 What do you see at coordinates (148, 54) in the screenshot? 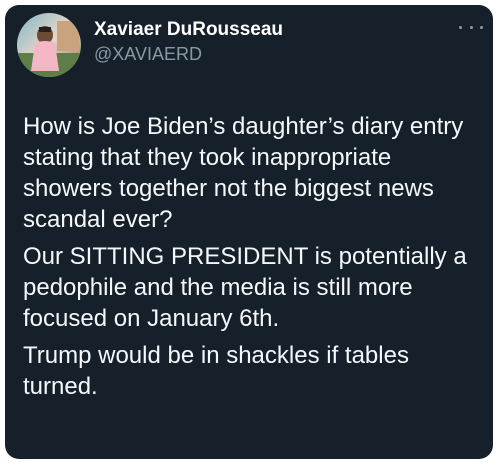
I see `author-handle: @XAVIAERD` at bounding box center [148, 54].